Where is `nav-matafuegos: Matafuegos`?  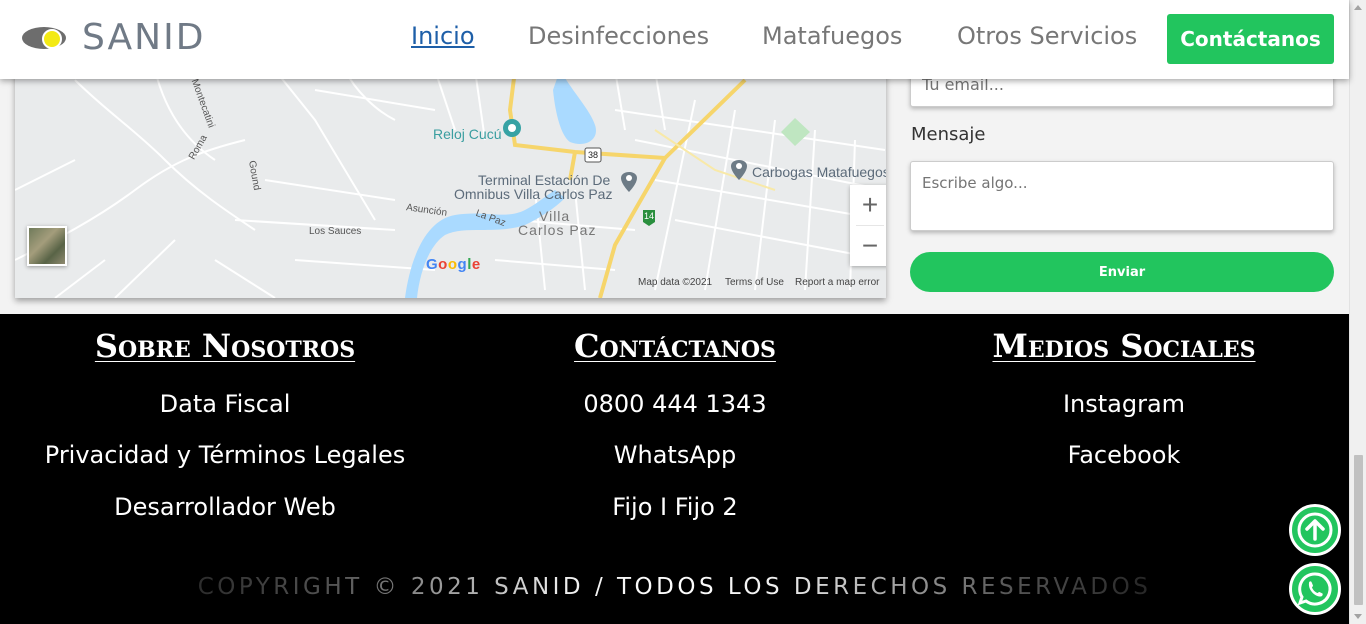 nav-matafuegos: Matafuegos is located at coordinates (832, 36).